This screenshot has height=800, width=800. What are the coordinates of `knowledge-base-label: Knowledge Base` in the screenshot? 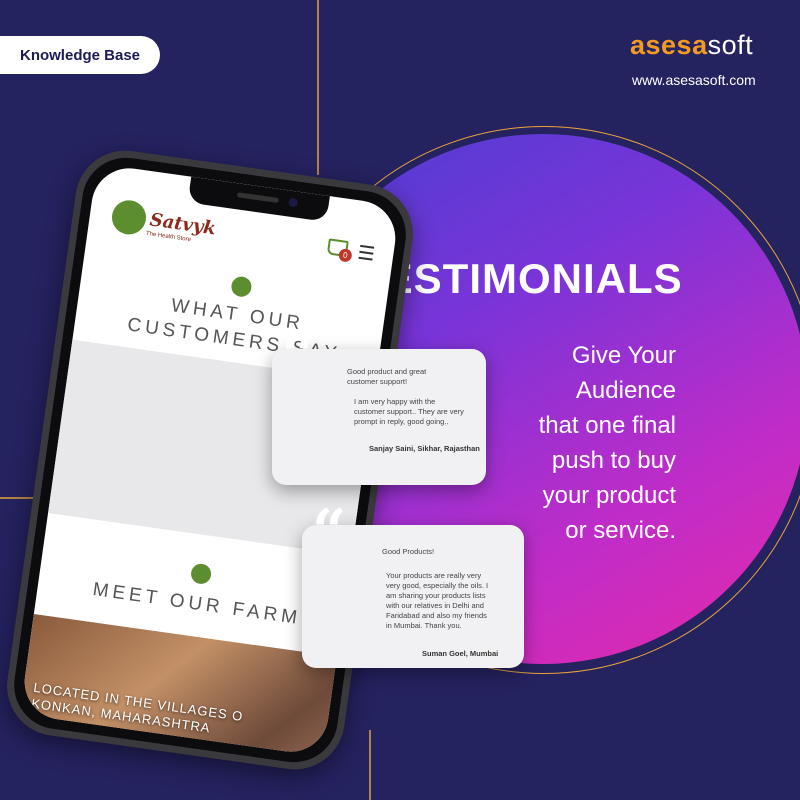 It's located at (80, 55).